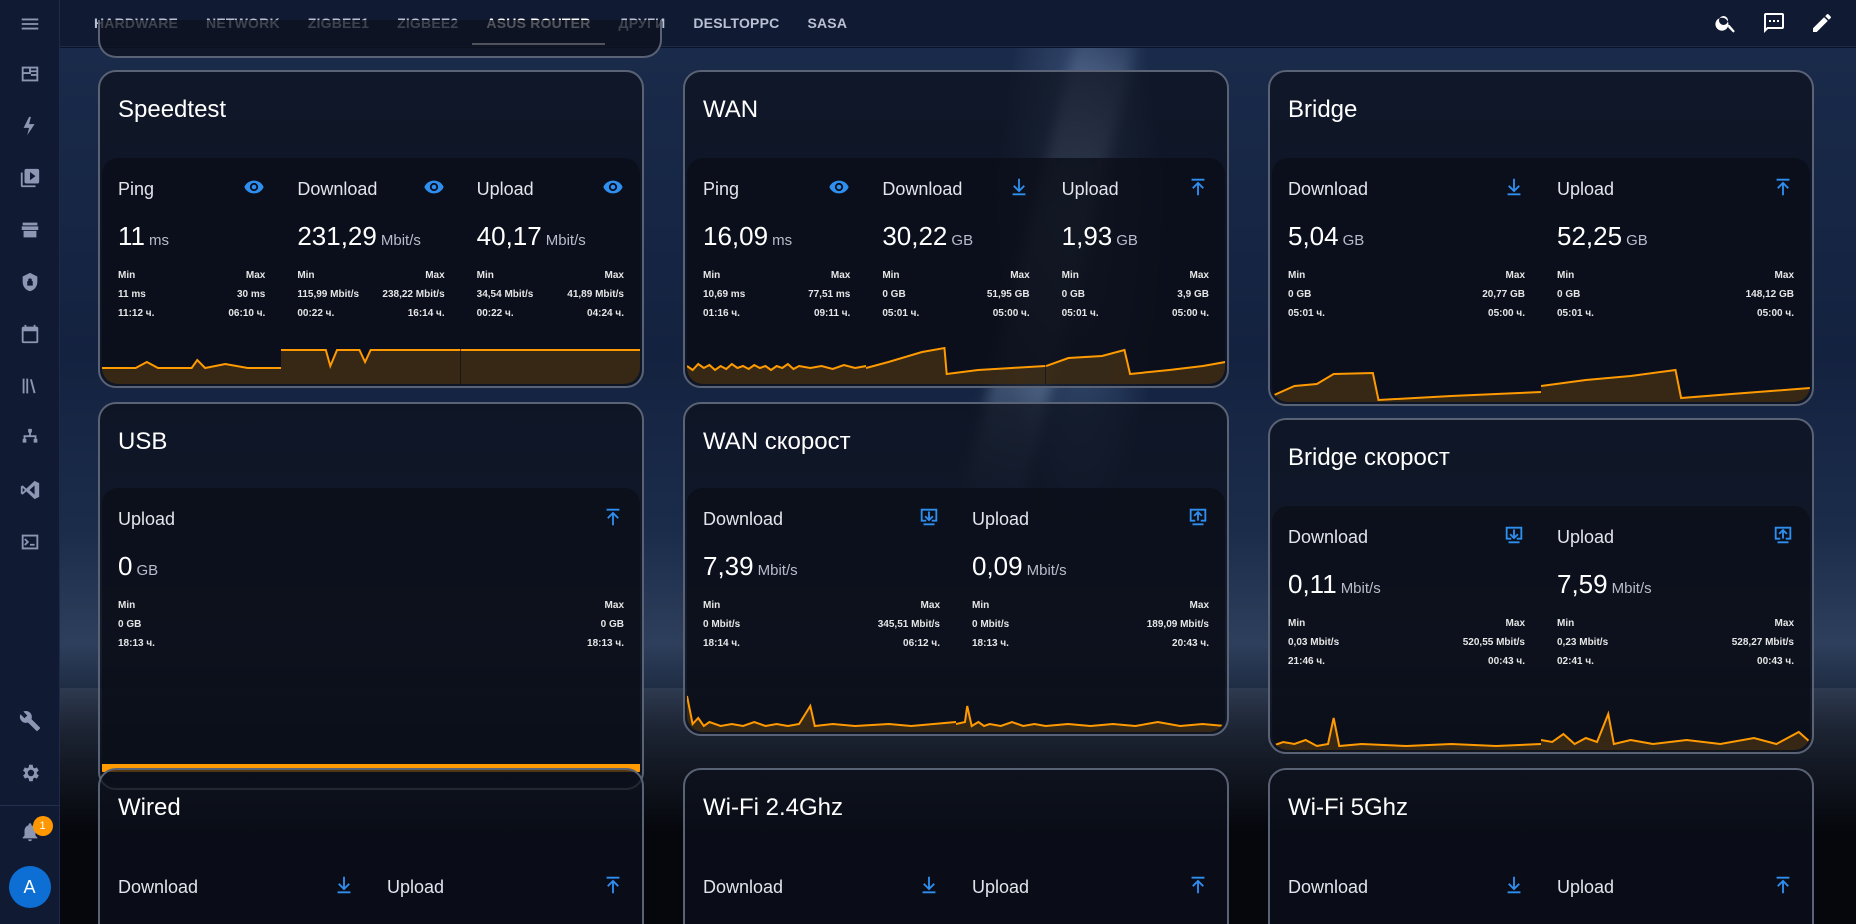  I want to click on sidebar-item-terminal, so click(30, 542).